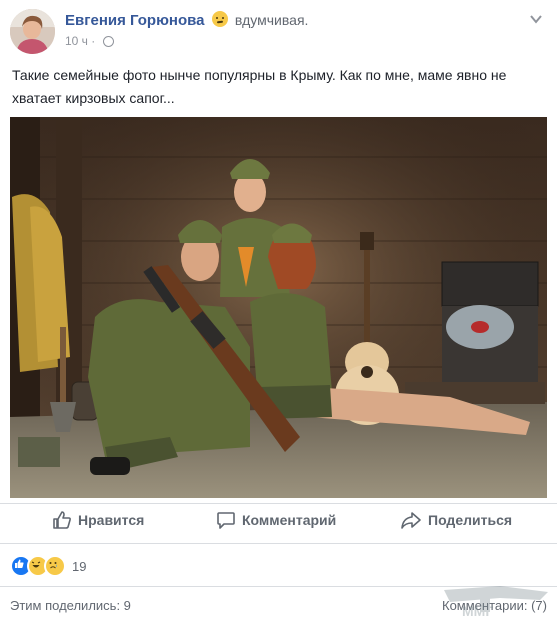  I want to click on author-name: Евгения Горюнова, so click(135, 20).